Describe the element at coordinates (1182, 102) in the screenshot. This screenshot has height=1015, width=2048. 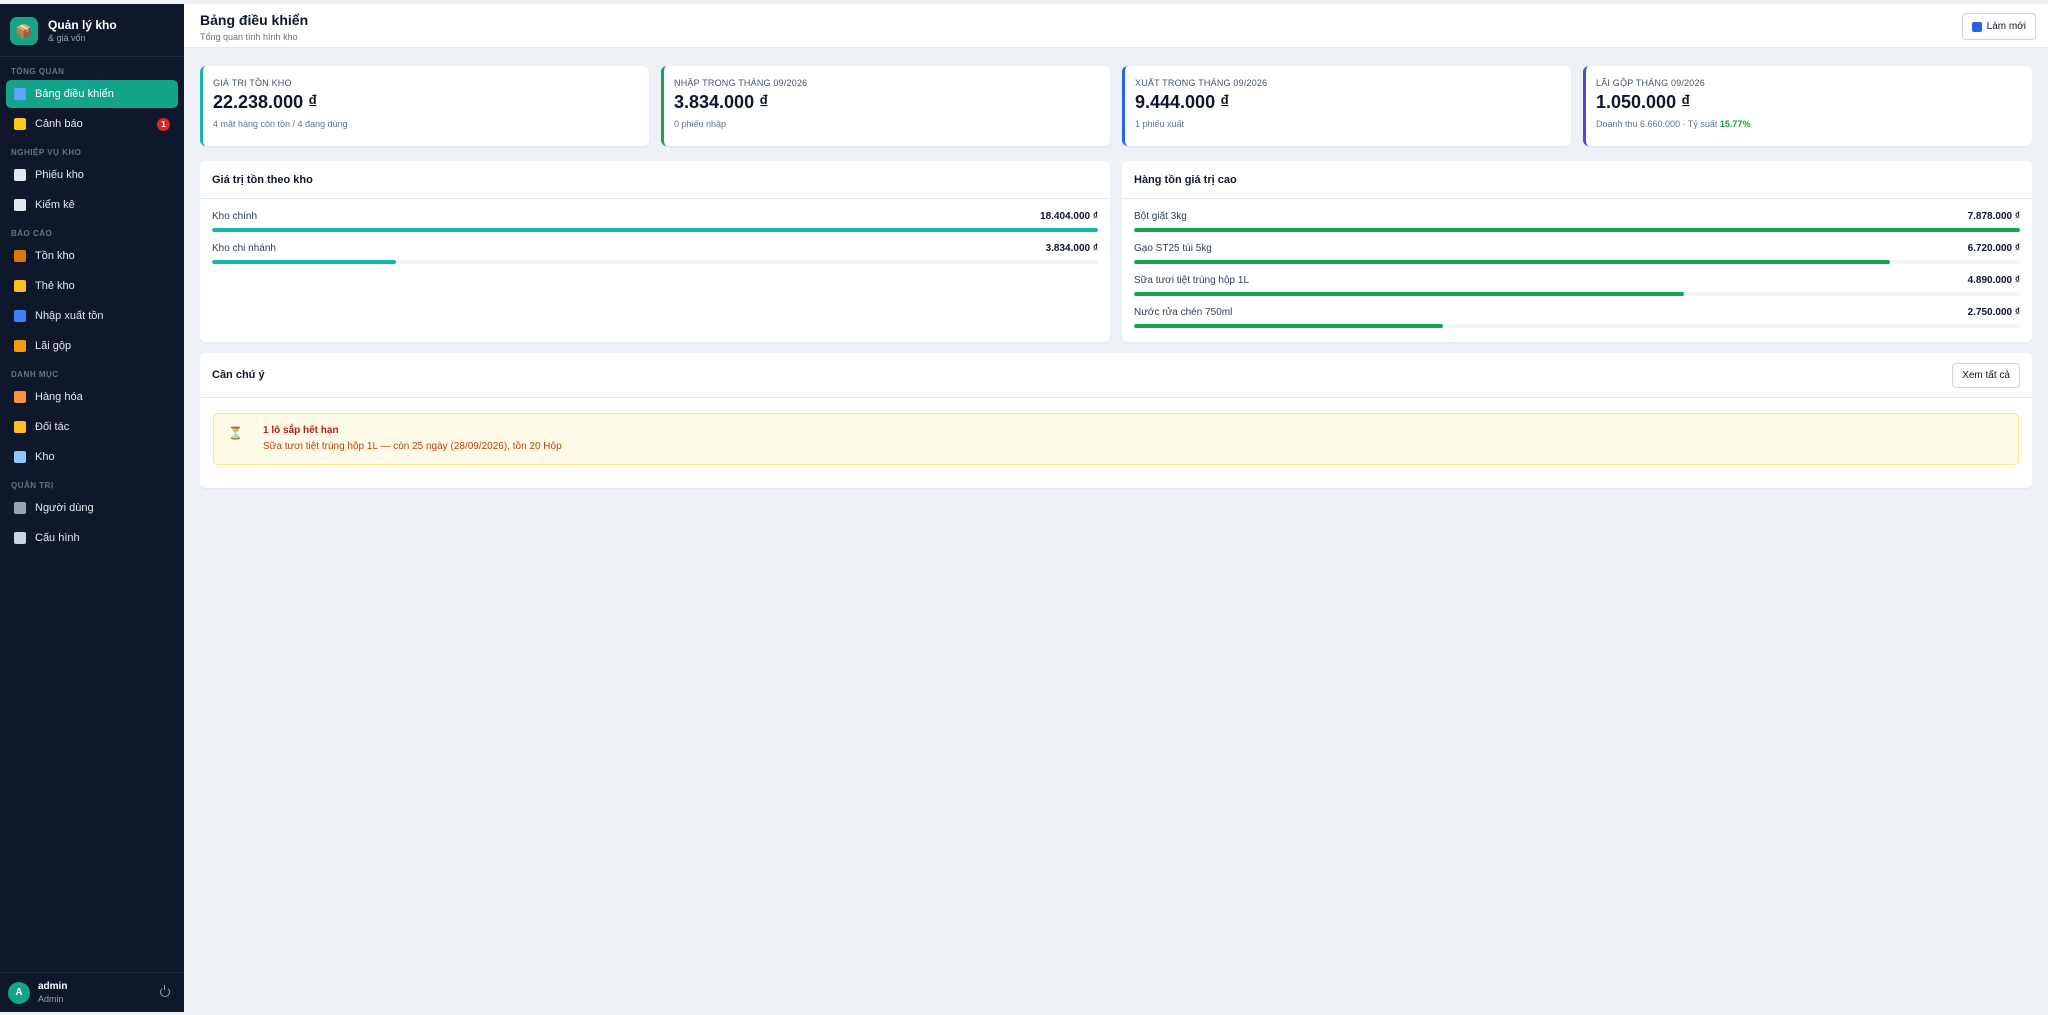
I see `stat-value: 9.444.000 ₫` at that location.